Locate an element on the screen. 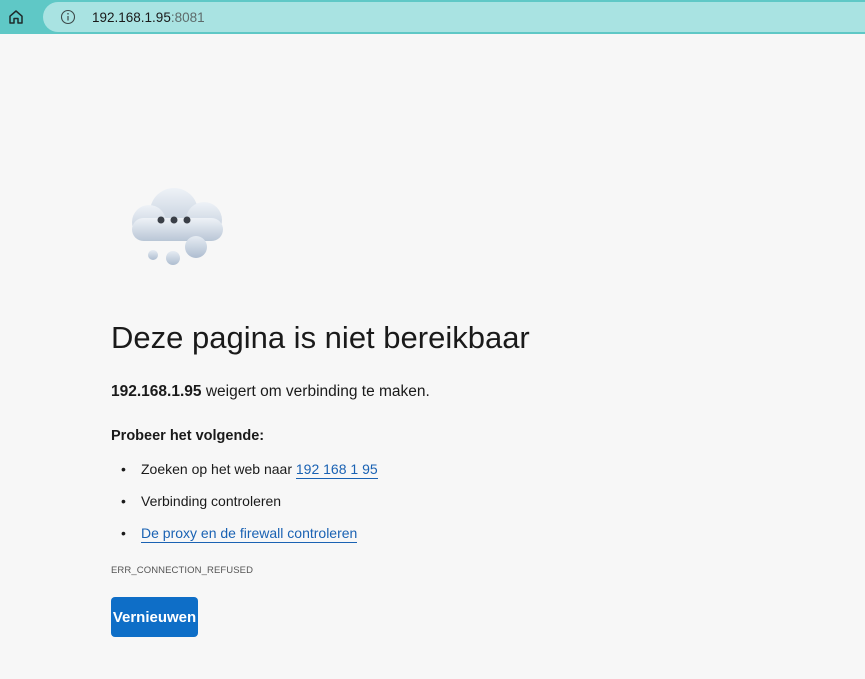 This screenshot has height=679, width=865. search-web-link: 192 168 1 95 is located at coordinates (336, 470).